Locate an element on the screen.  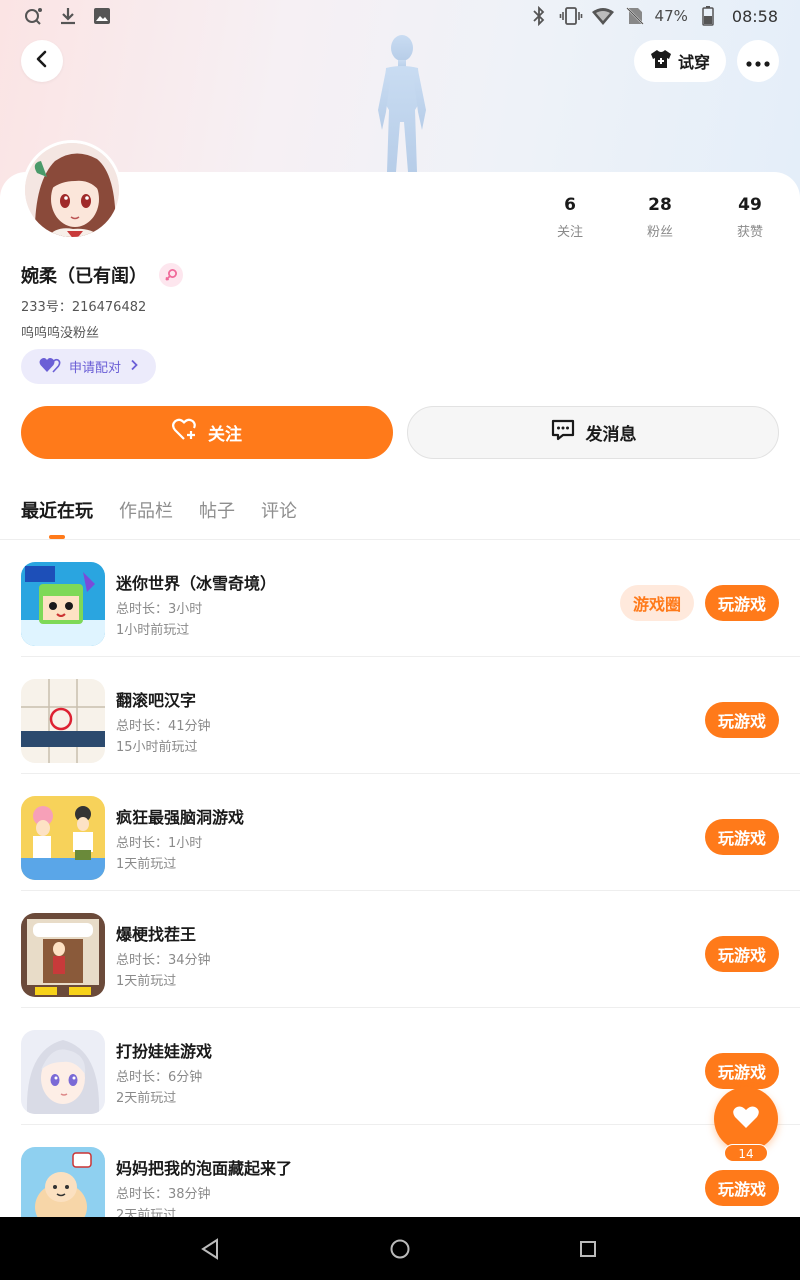
stat-followers-value: 28 is located at coordinates (660, 205).